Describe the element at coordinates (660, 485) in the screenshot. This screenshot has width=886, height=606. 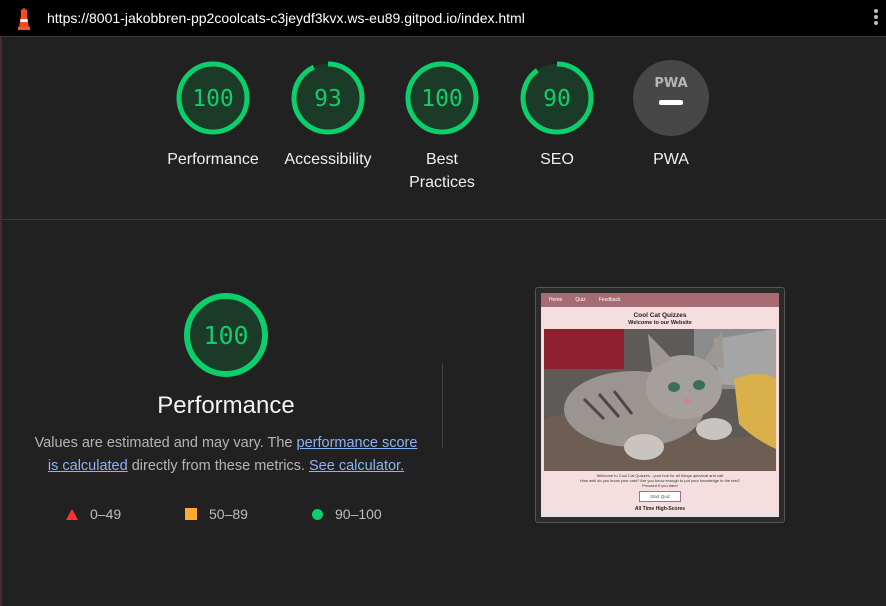
I see `screenshot-text-line: Proceed if you dare!` at that location.